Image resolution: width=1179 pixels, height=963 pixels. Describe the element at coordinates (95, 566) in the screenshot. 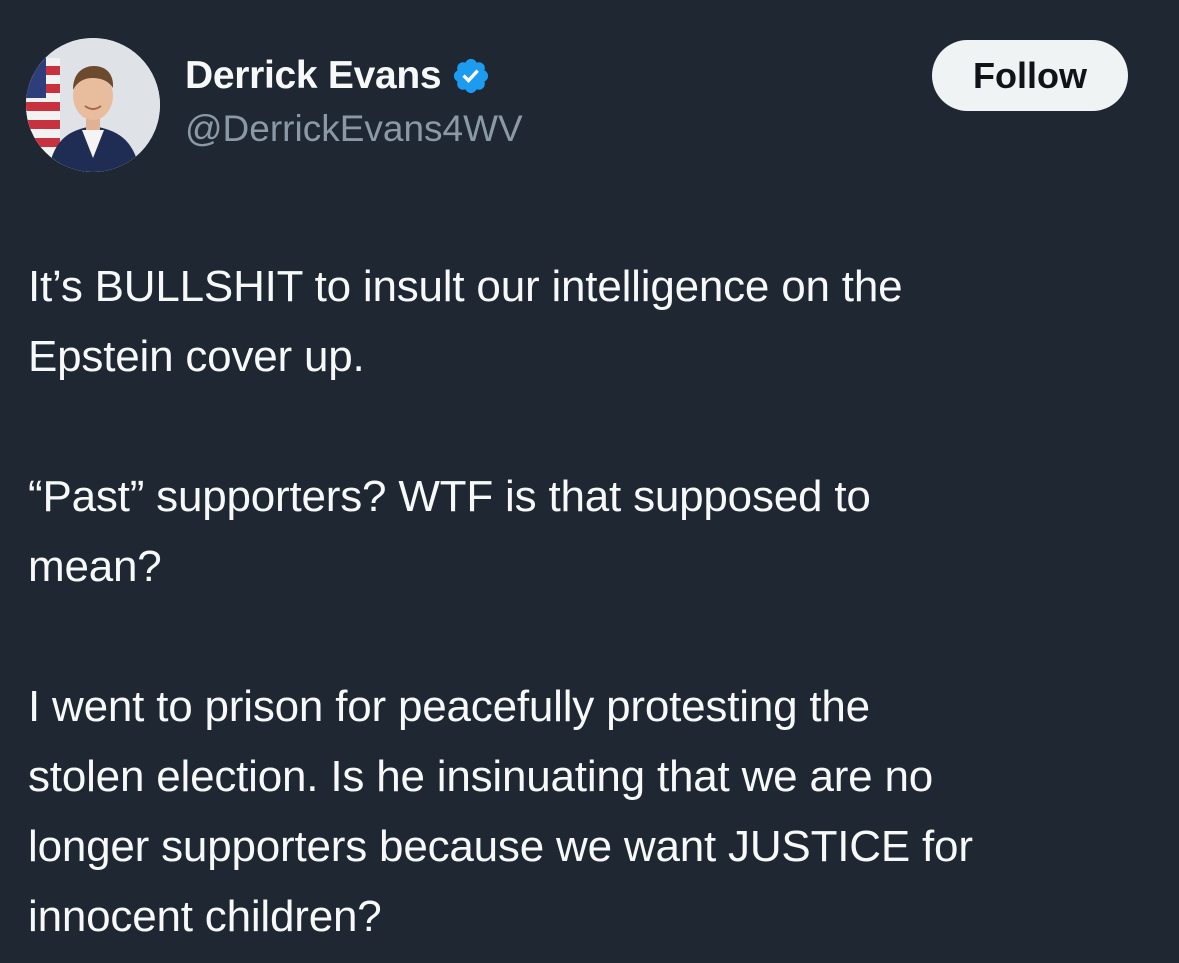

I see `tweet-text-line: mean?` at that location.